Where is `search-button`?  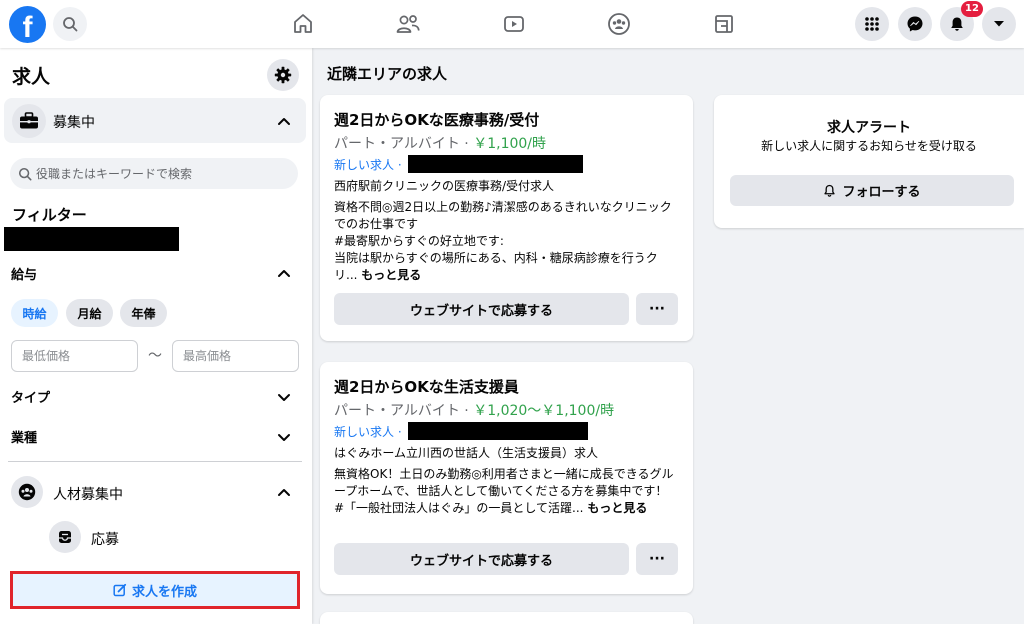
search-button is located at coordinates (70, 24).